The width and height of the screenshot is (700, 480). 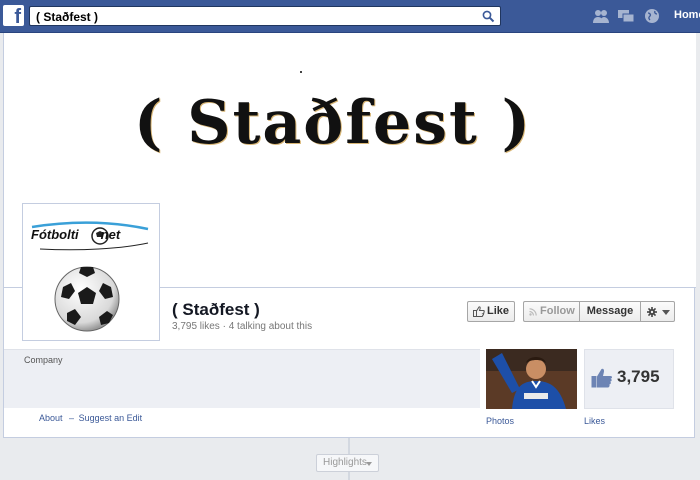 What do you see at coordinates (638, 376) in the screenshot?
I see `likes-count: 3,795` at bounding box center [638, 376].